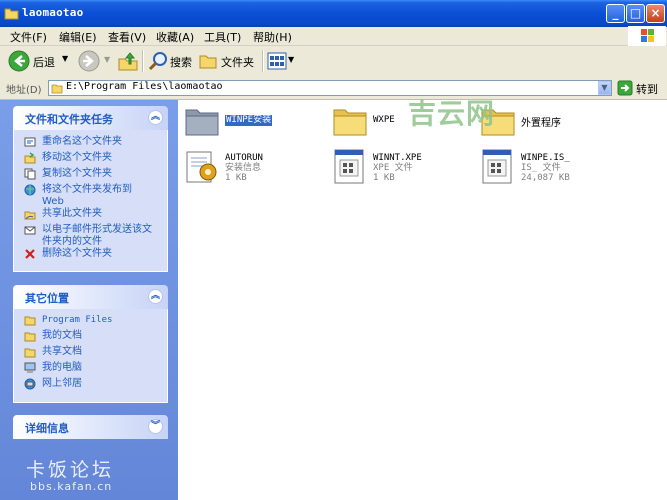 The width and height of the screenshot is (667, 500). What do you see at coordinates (24, 90) in the screenshot?
I see `address-label: 地址(D)` at bounding box center [24, 90].